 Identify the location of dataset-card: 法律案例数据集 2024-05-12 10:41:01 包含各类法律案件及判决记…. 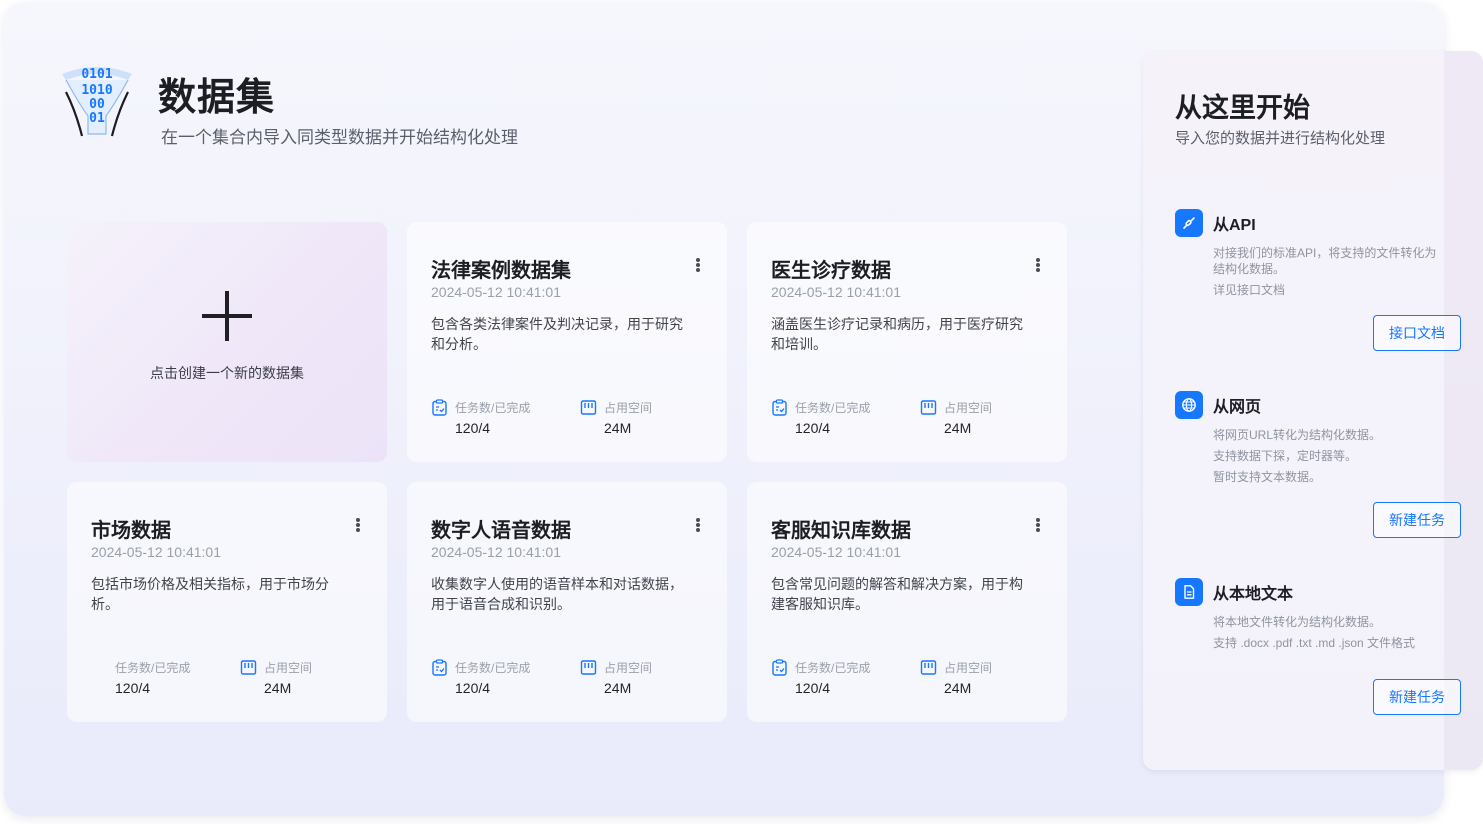
(567, 342).